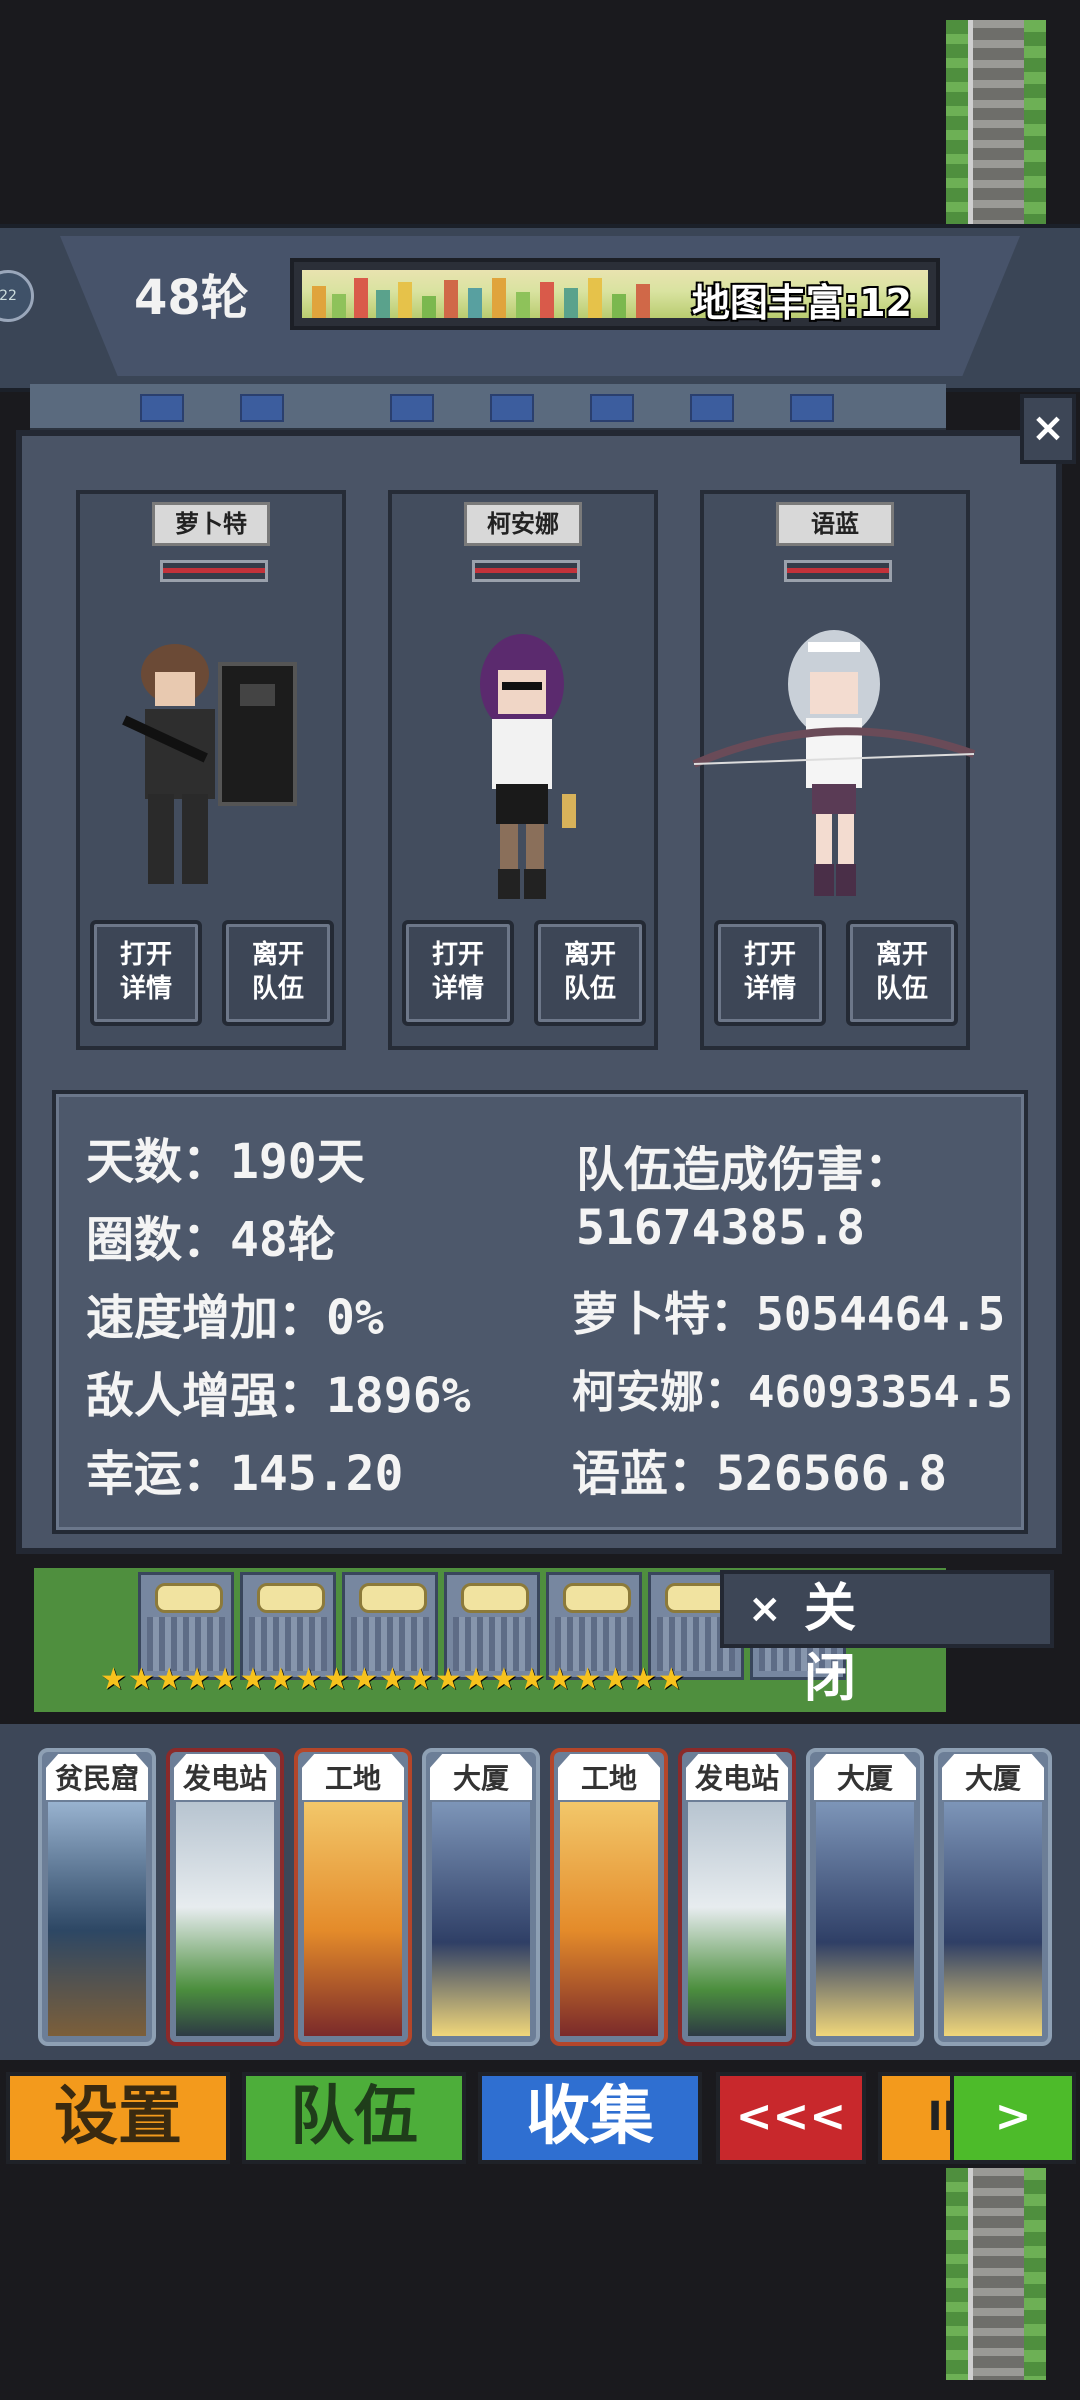 The width and height of the screenshot is (1080, 2400). Describe the element at coordinates (235, 1318) in the screenshot. I see `stat-speed: 速度增加：0%` at that location.